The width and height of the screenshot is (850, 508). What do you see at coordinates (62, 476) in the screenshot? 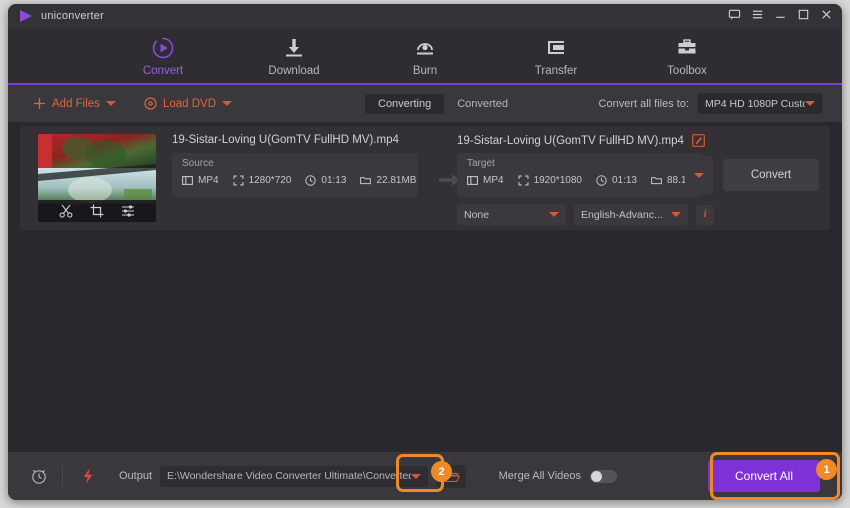
I see `divider` at bounding box center [62, 476].